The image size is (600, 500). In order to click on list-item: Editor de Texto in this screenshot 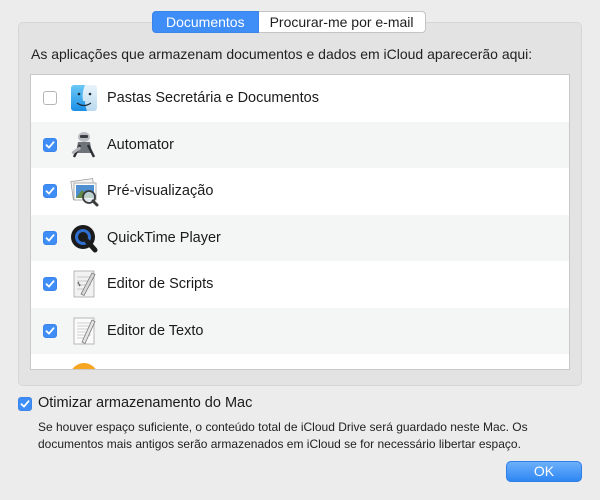, I will do `click(300, 330)`.